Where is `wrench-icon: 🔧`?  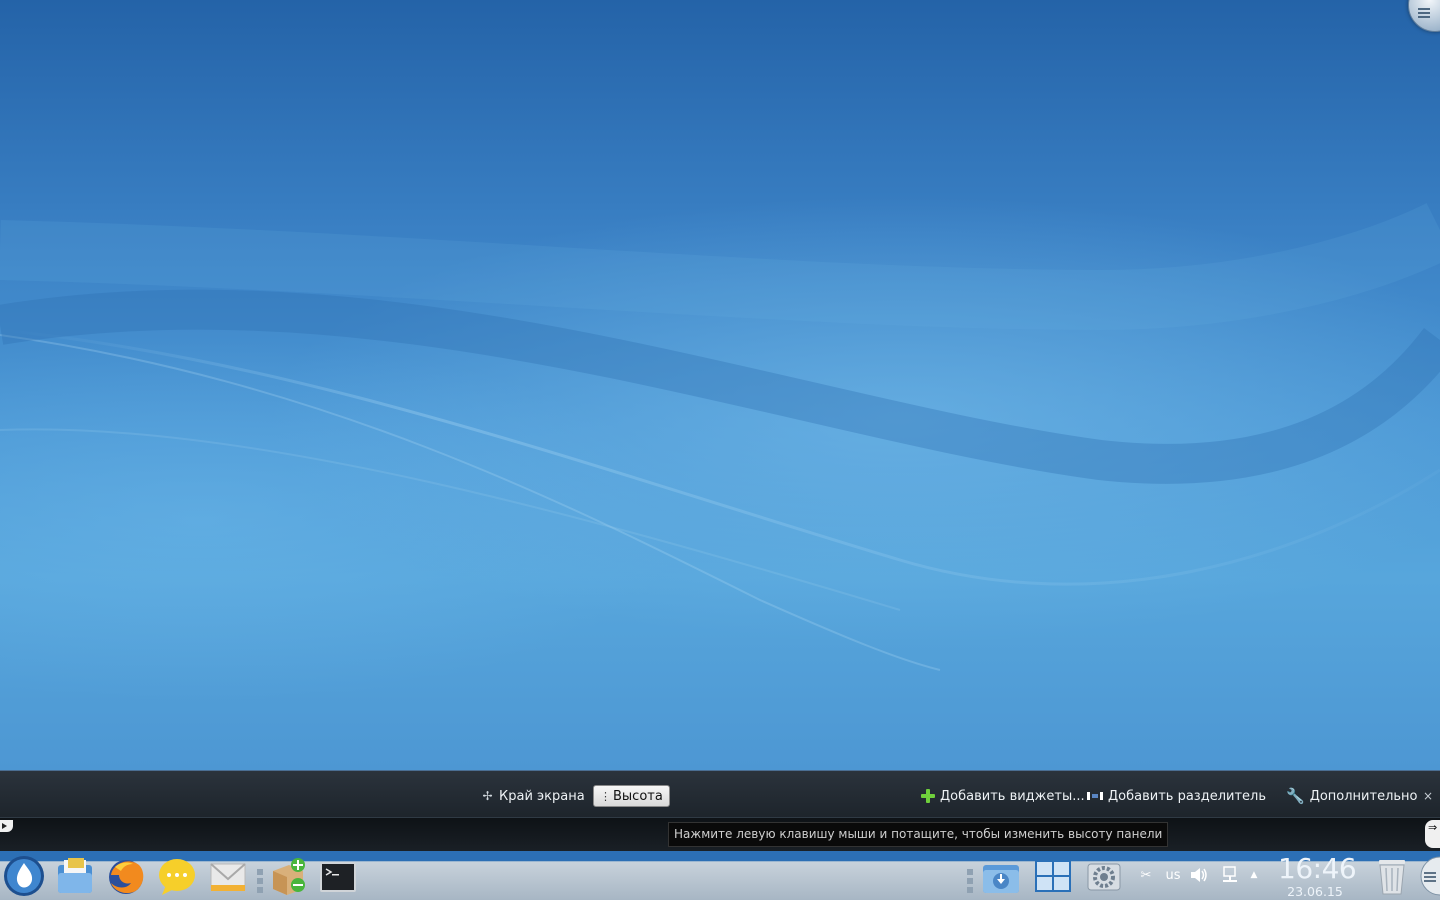
wrench-icon: 🔧 is located at coordinates (1295, 796).